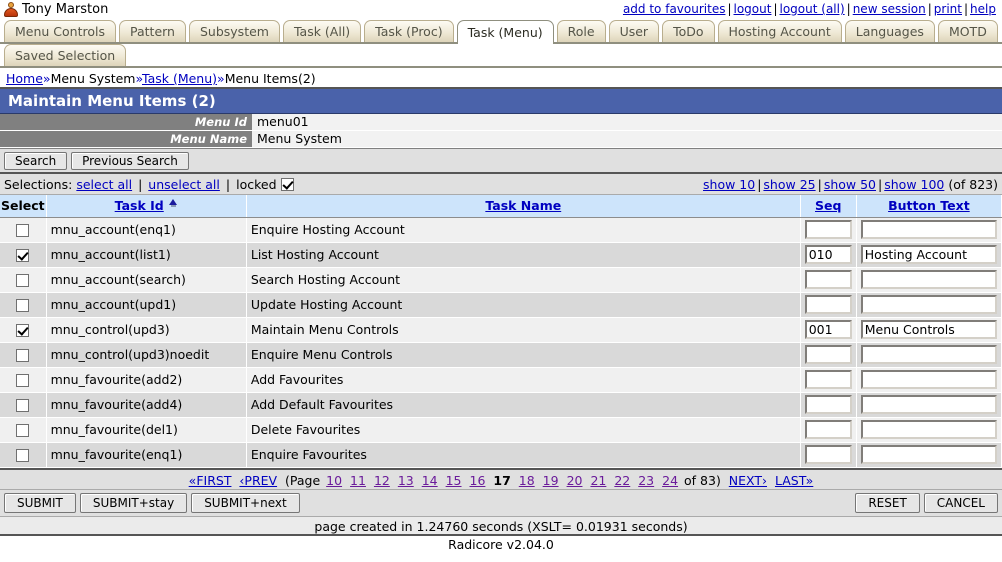 Image resolution: width=1002 pixels, height=562 pixels. I want to click on sort-task-name-link: Task Name, so click(523, 205).